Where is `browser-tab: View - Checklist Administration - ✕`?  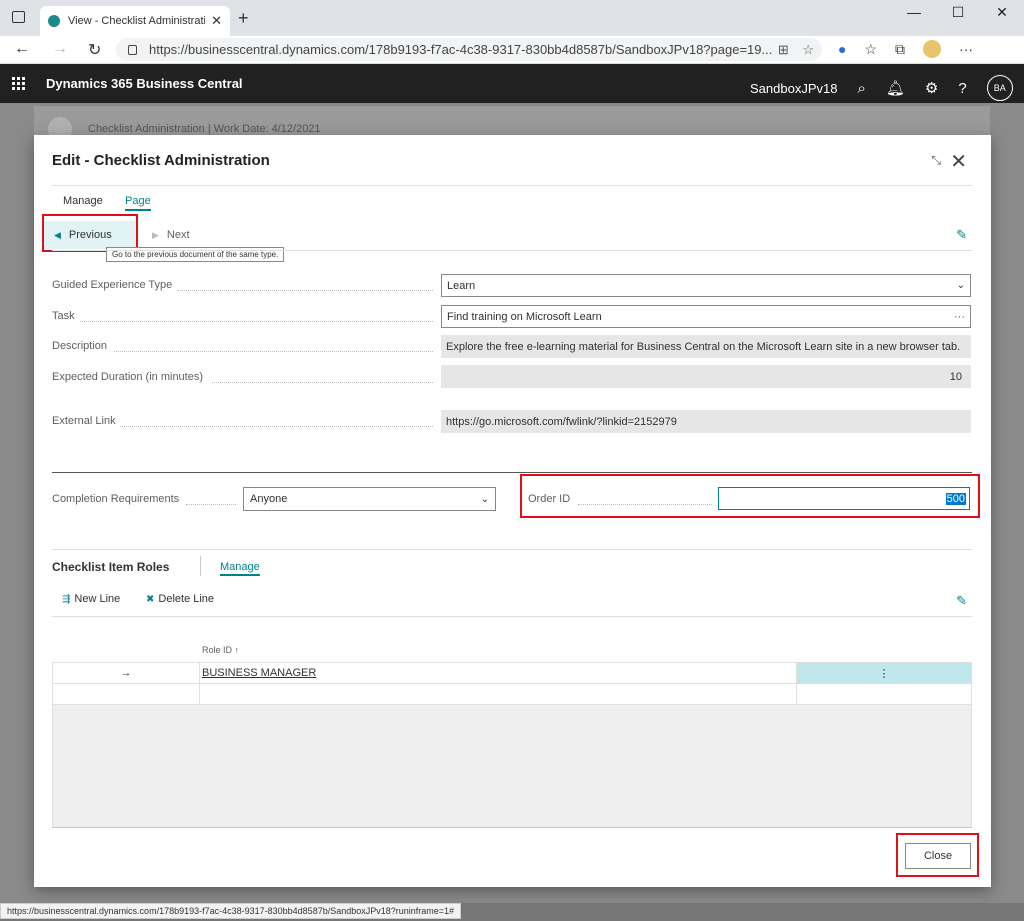 browser-tab: View - Checklist Administration - ✕ is located at coordinates (135, 21).